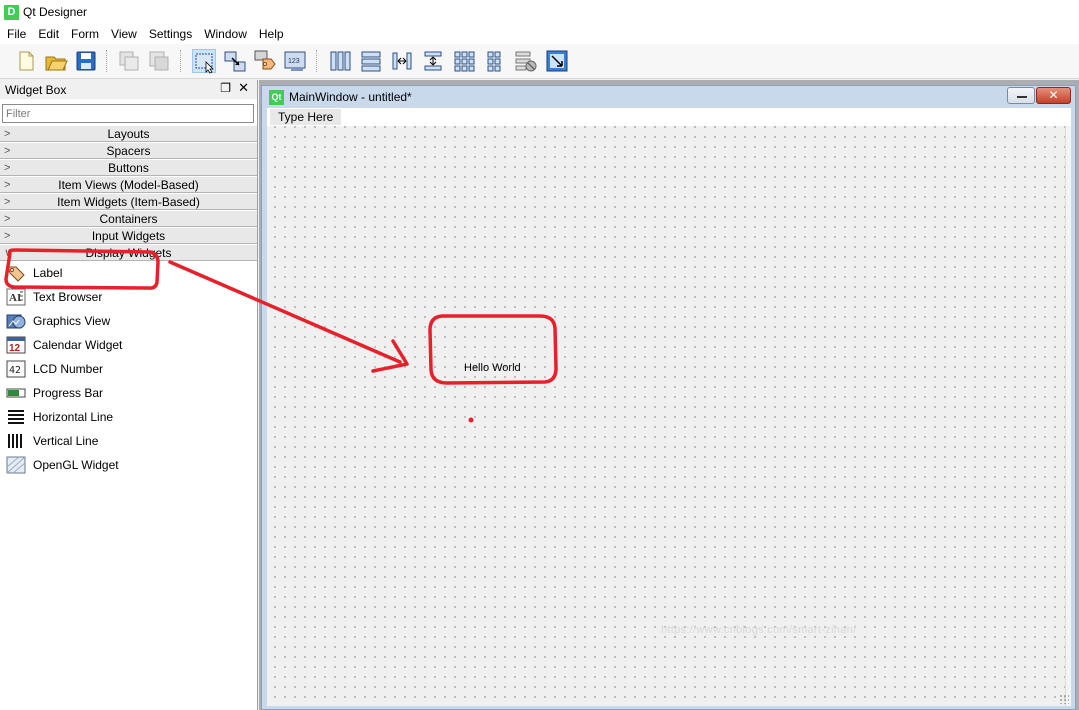 The height and width of the screenshot is (710, 1079). What do you see at coordinates (129, 61) in the screenshot?
I see `cut-icon` at bounding box center [129, 61].